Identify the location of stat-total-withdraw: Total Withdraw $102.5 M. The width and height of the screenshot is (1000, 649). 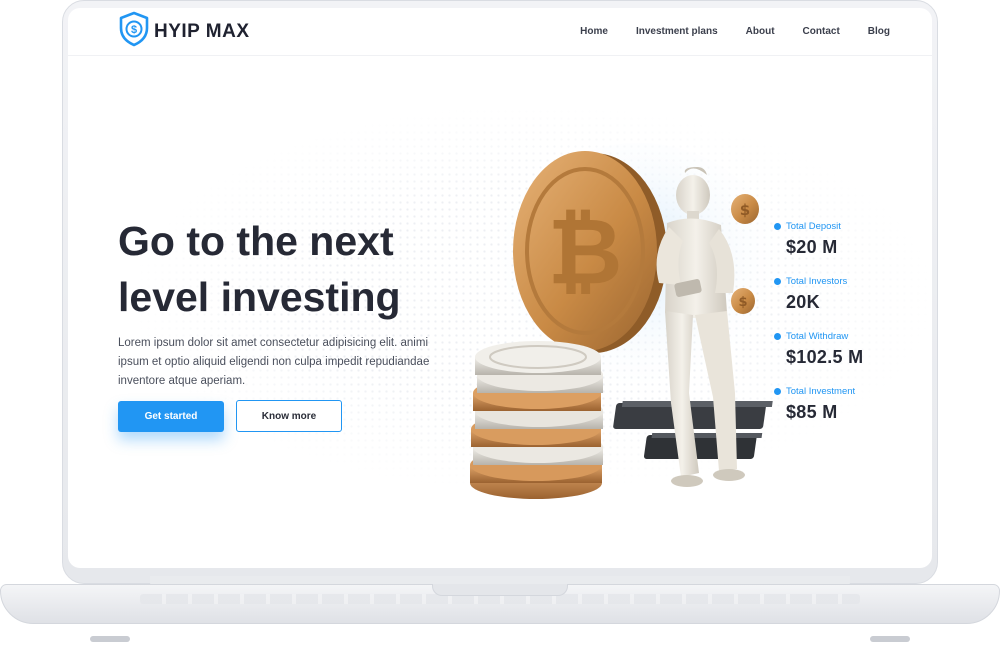
(844, 357).